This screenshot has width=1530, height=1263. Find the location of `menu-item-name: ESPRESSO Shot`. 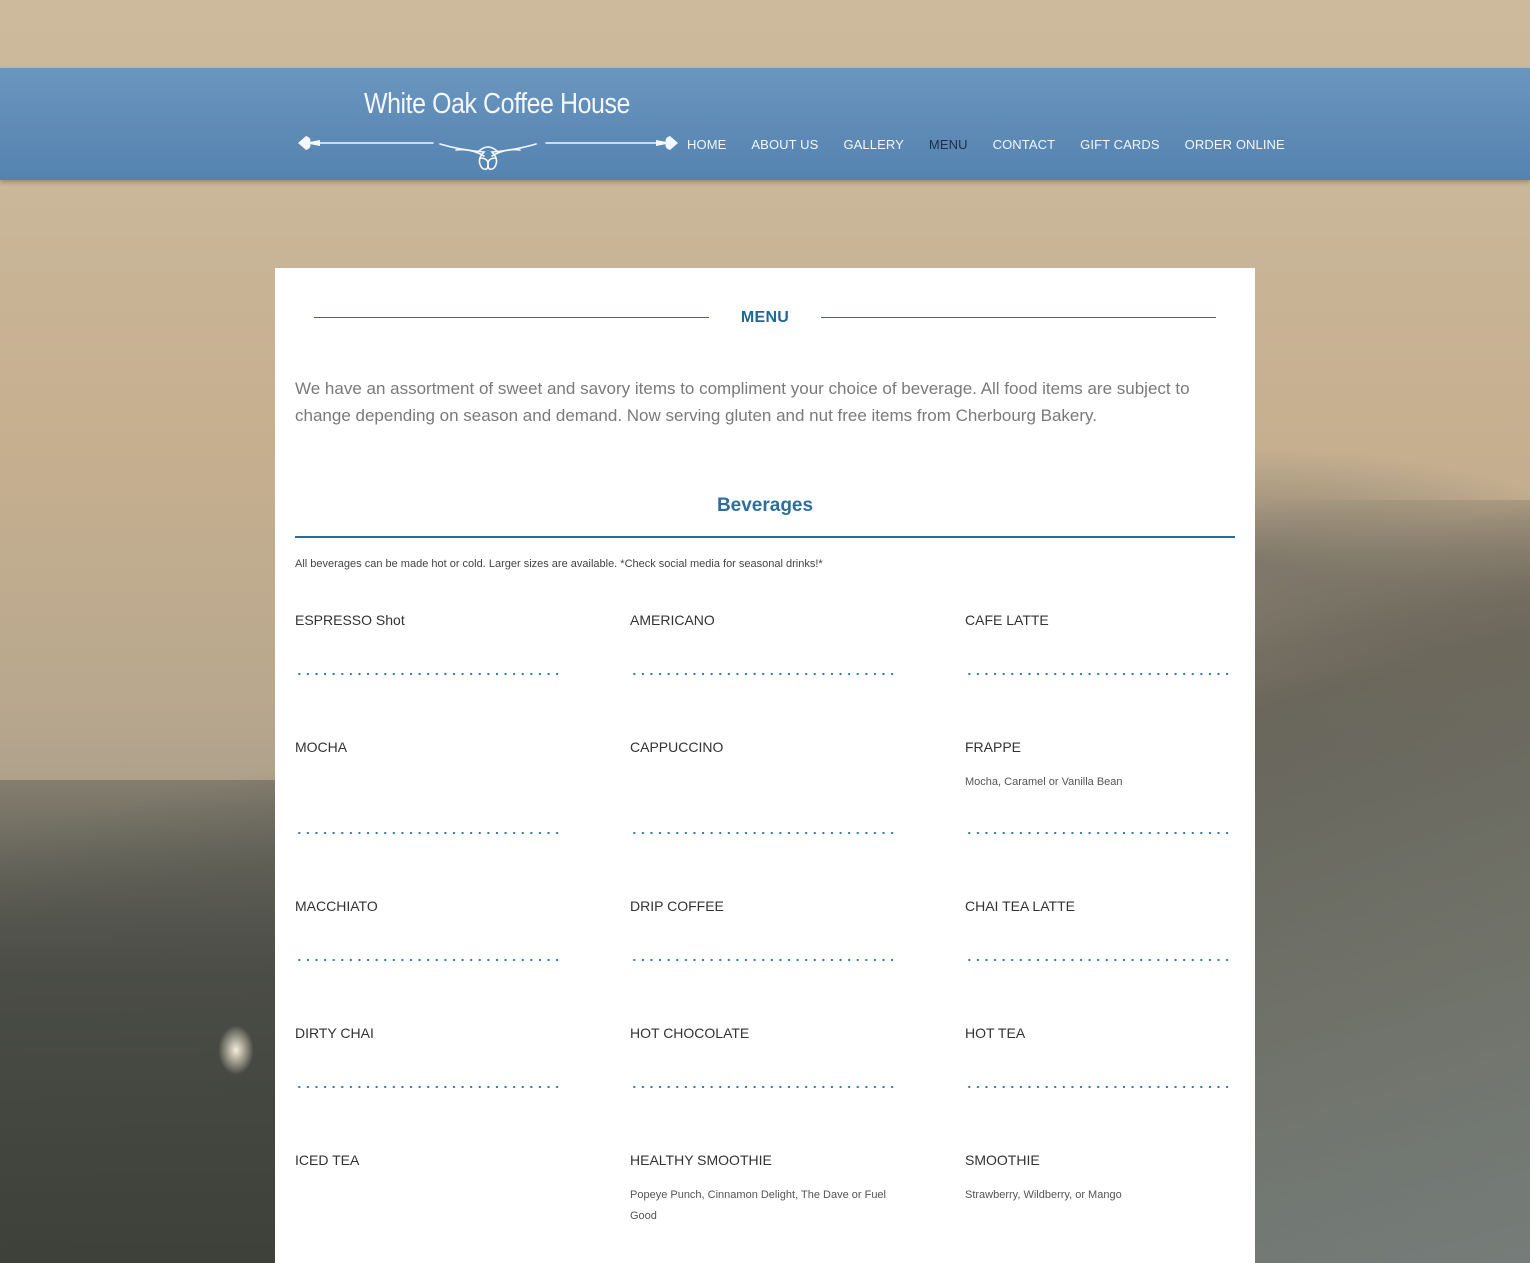

menu-item-name: ESPRESSO Shot is located at coordinates (350, 620).